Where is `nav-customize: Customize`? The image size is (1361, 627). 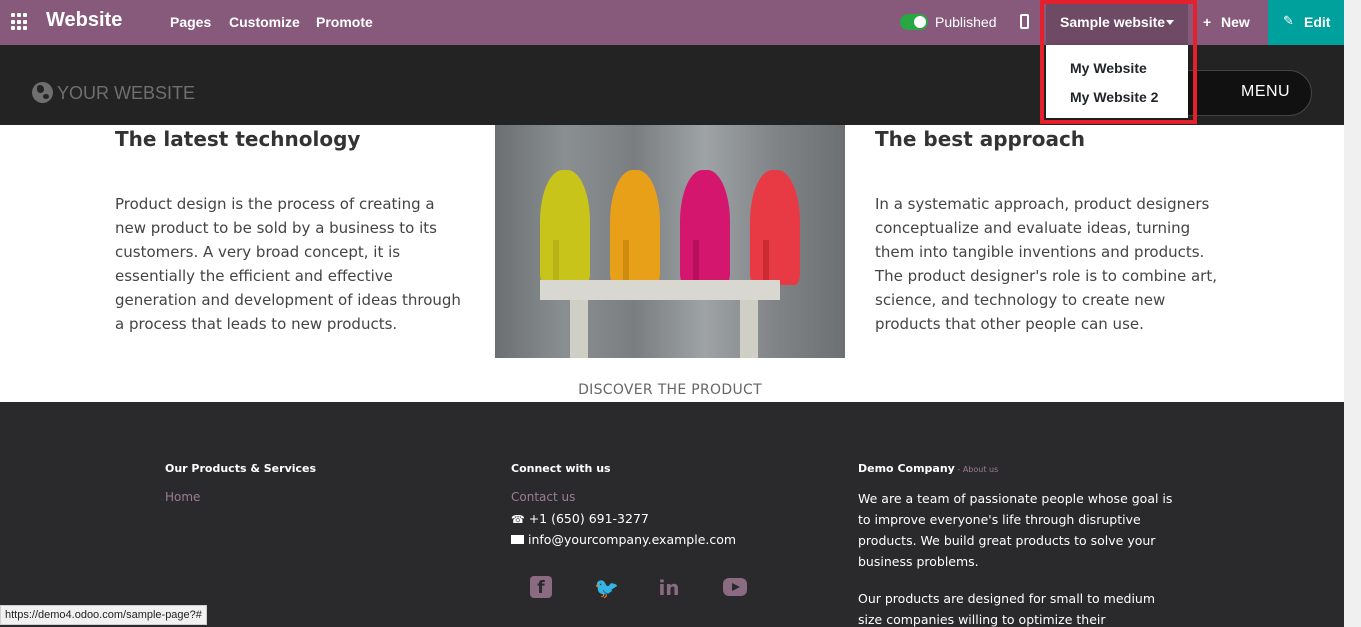 nav-customize: Customize is located at coordinates (264, 22).